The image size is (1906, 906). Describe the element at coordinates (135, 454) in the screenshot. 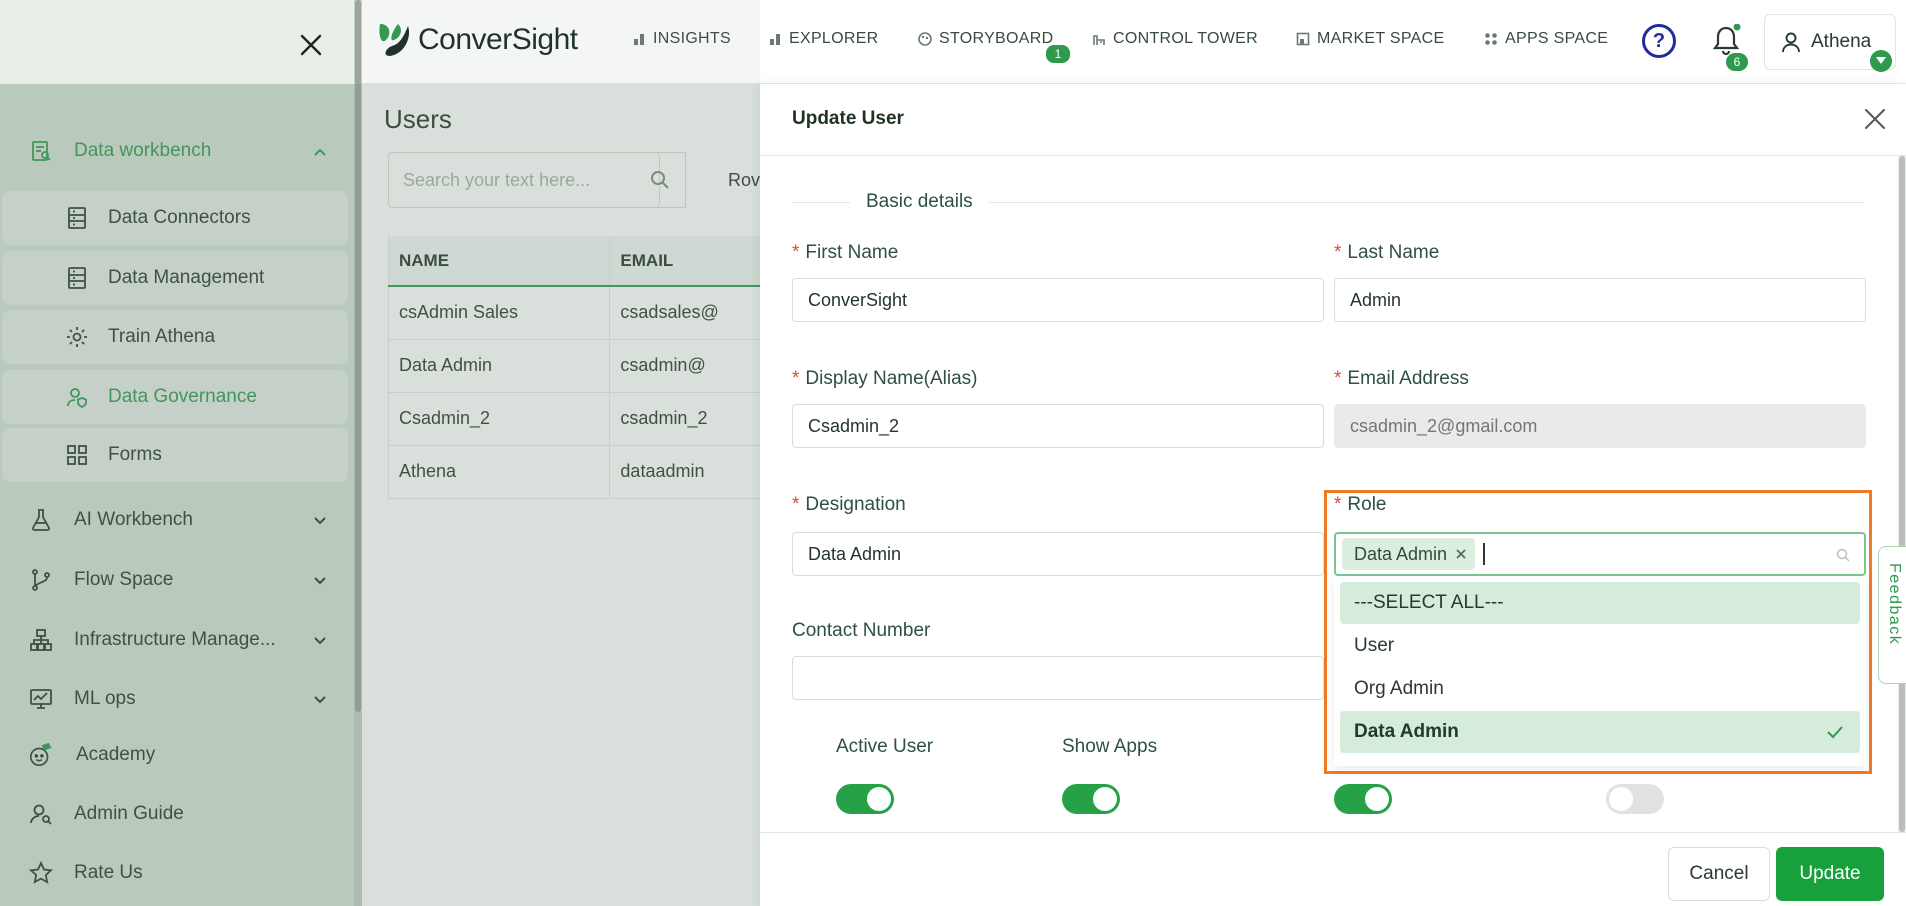

I see `sidebar-item-label: Forms` at that location.